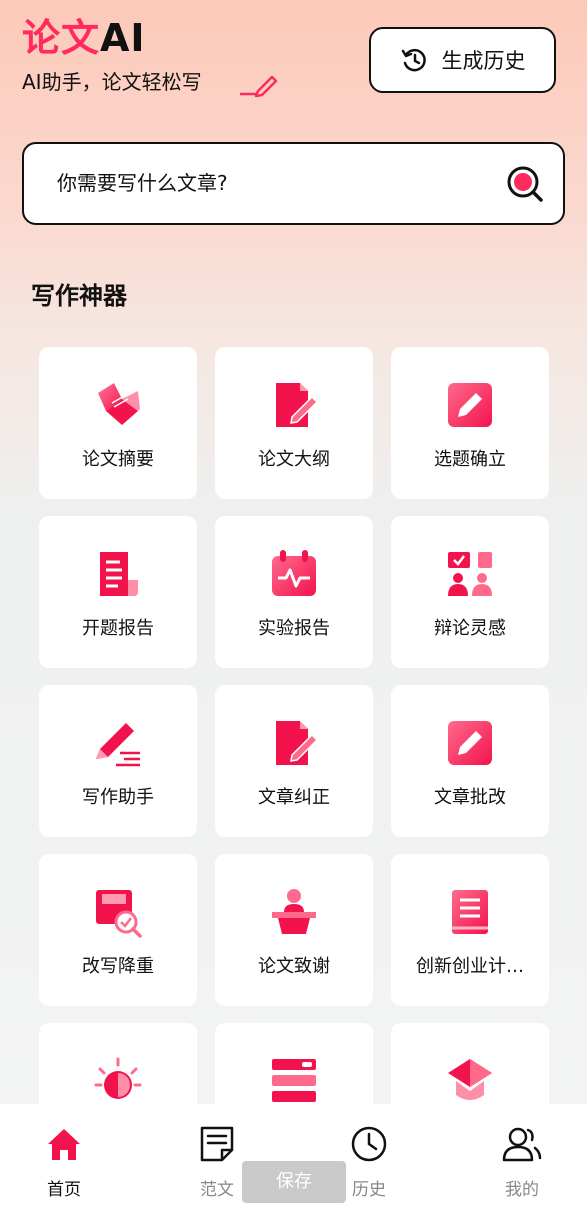  Describe the element at coordinates (118, 459) in the screenshot. I see `tool-label: 论文摘要` at that location.